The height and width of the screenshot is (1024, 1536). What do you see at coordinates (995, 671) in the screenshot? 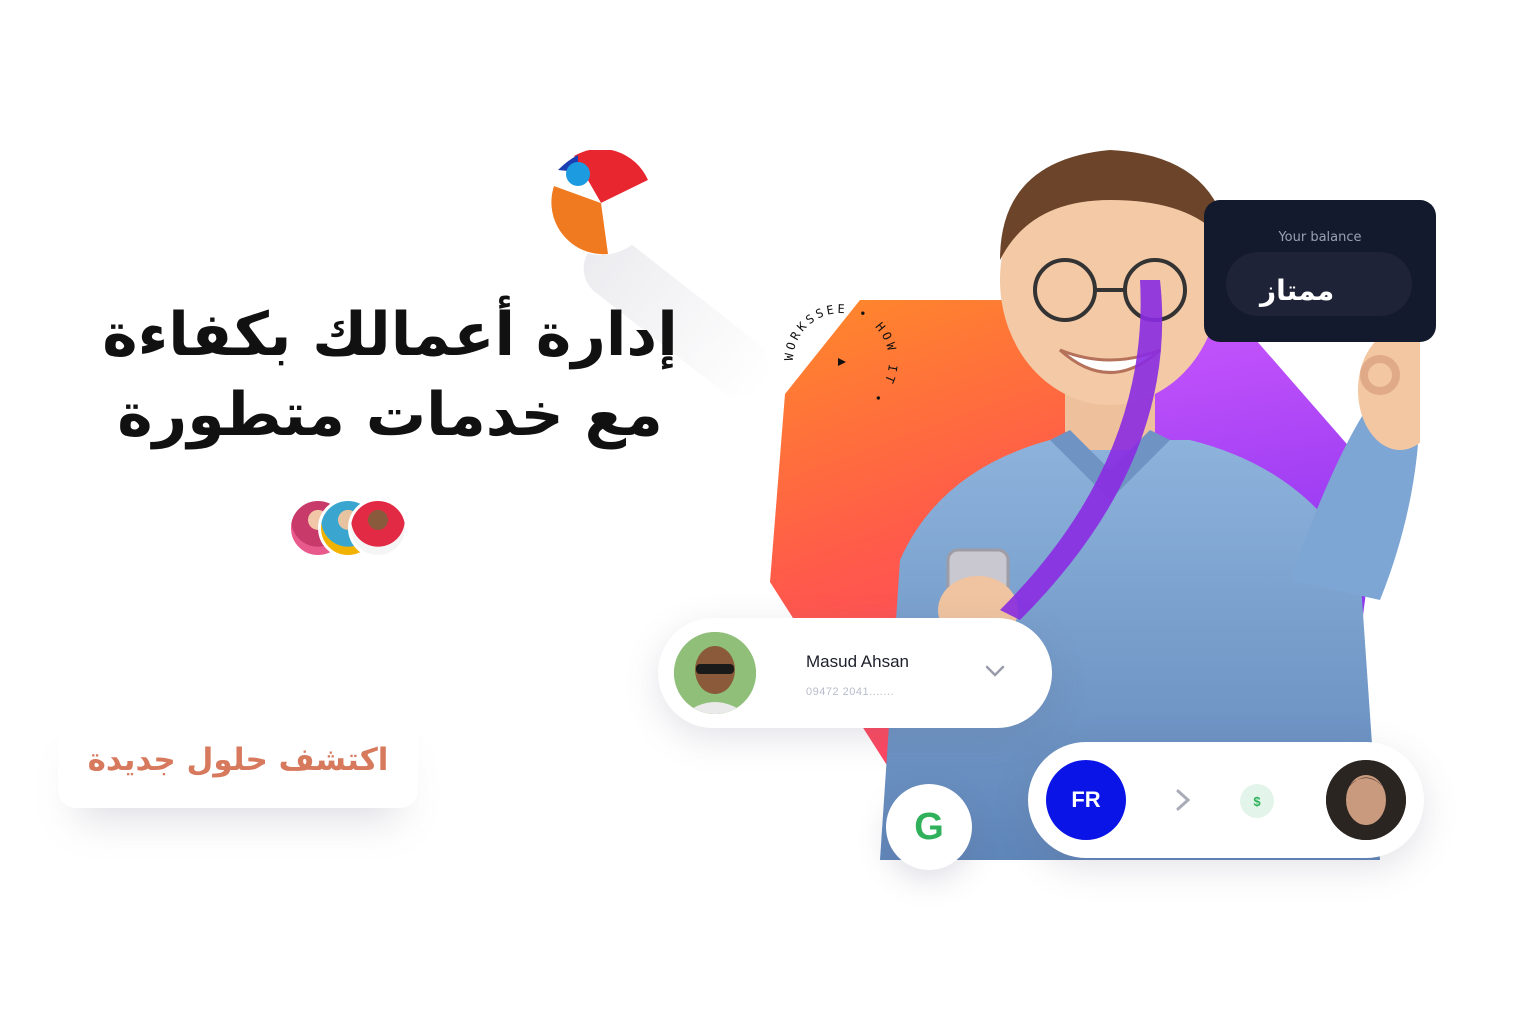
I see `chevron-down-icon` at bounding box center [995, 671].